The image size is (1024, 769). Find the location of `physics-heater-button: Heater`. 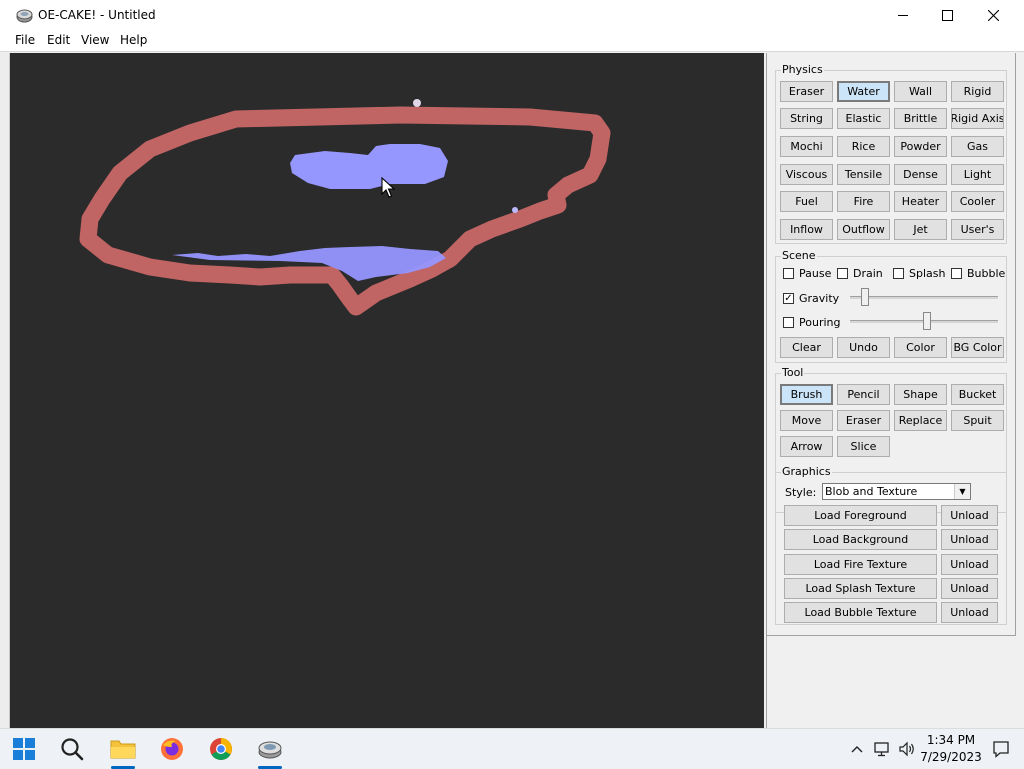

physics-heater-button: Heater is located at coordinates (920, 201).